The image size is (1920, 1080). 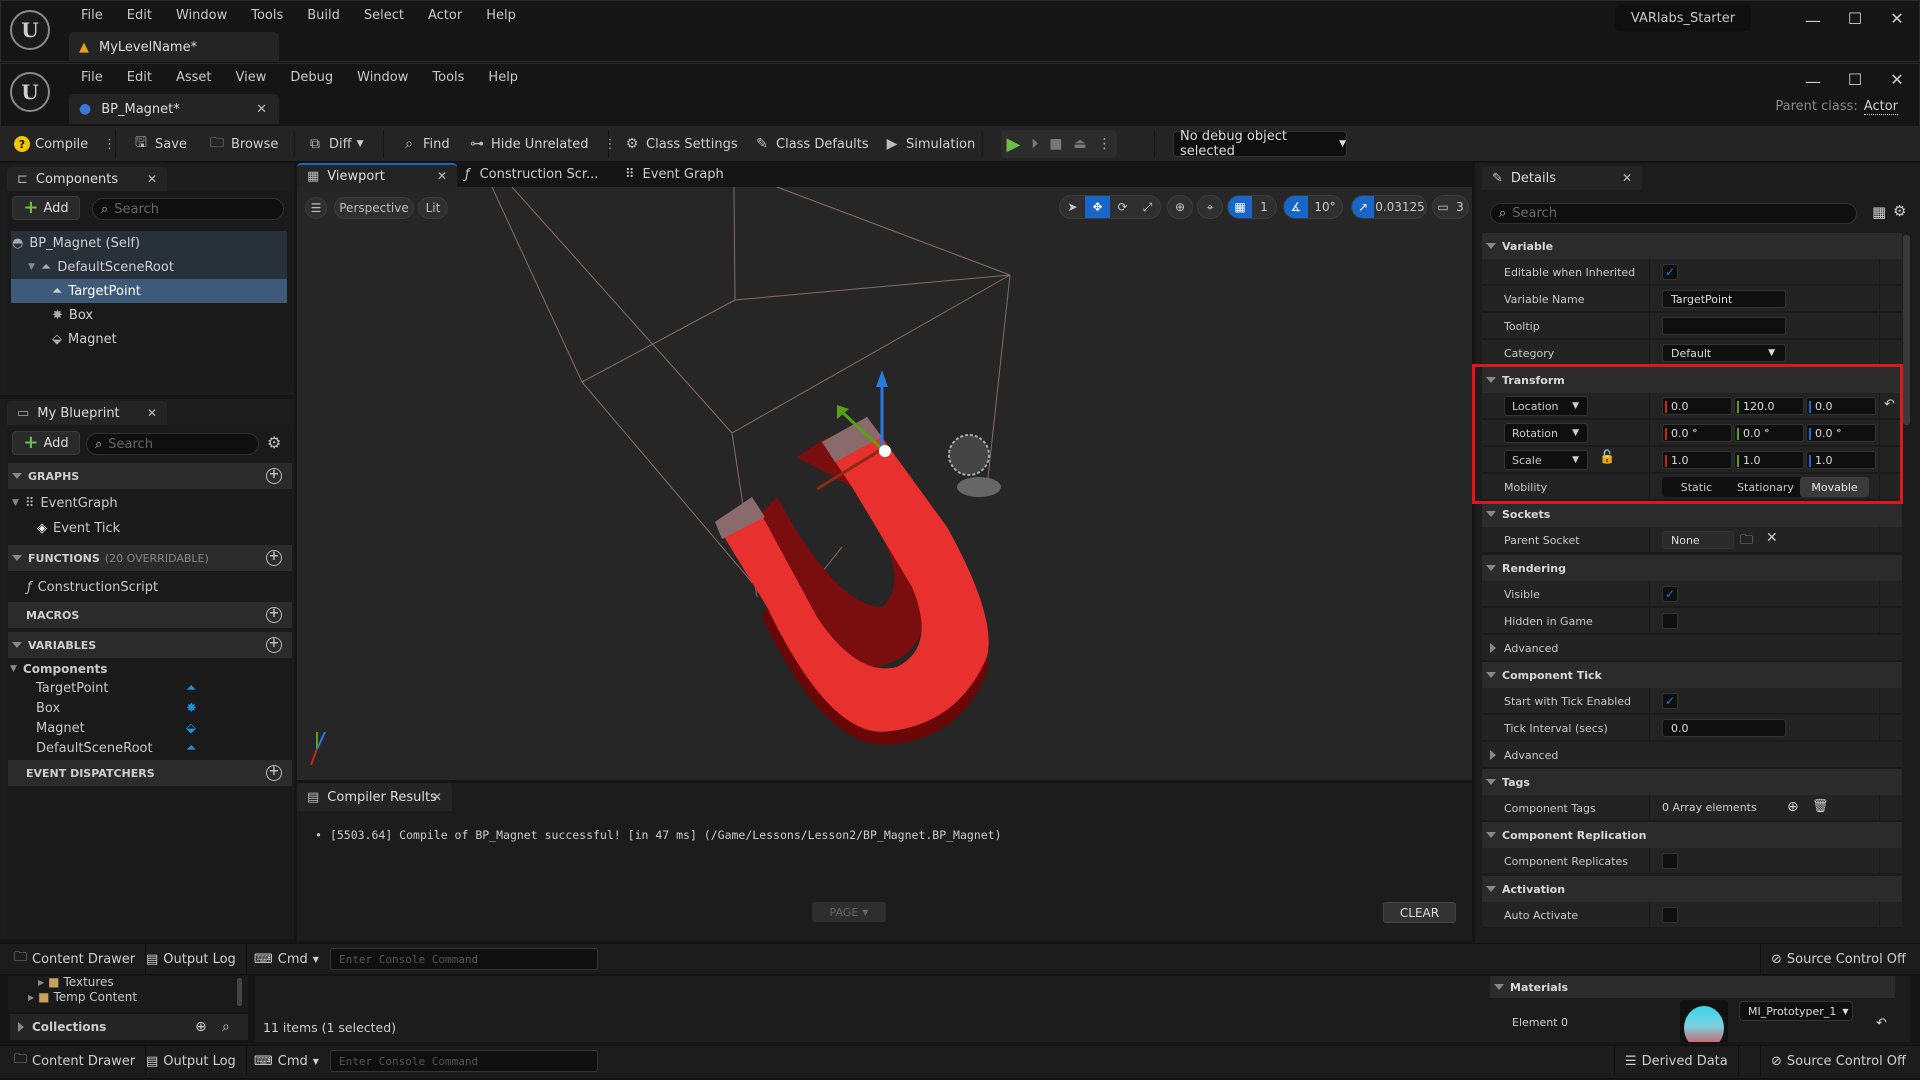 I want to click on folder-temp-content: ▶ ■ Temp Content, so click(x=82, y=997).